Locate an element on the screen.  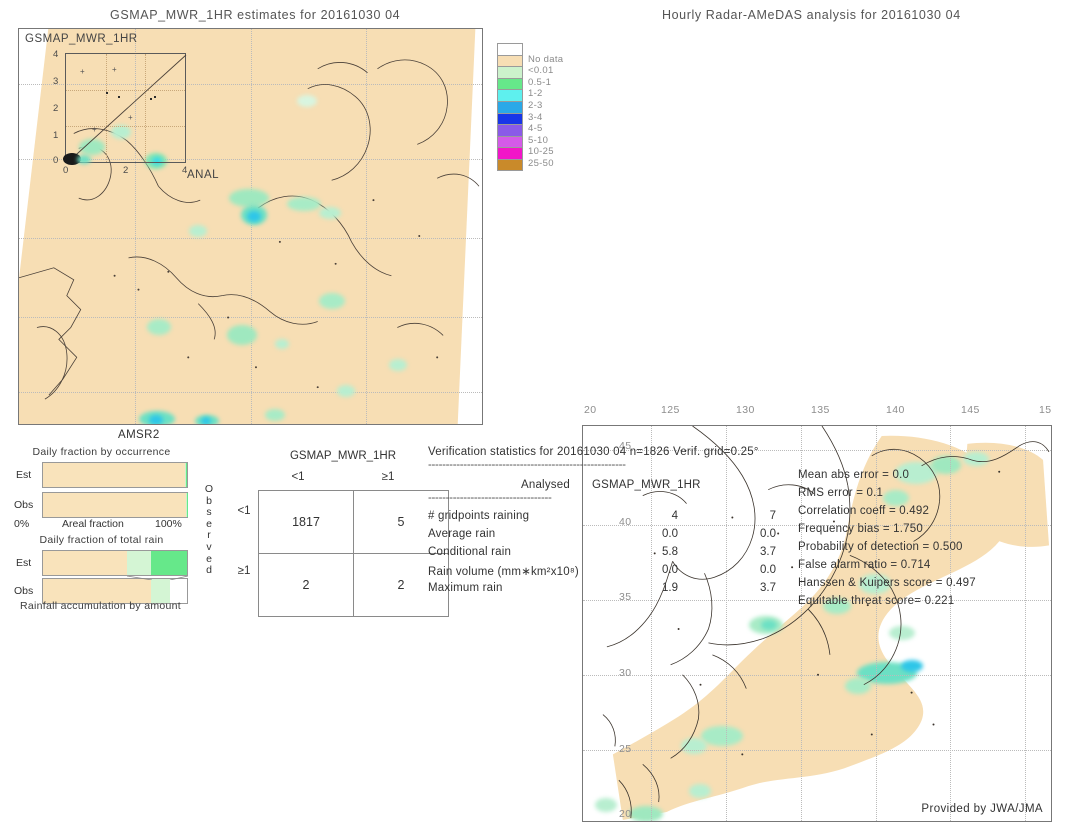
colorbar-label: No data is located at coordinates (545, 59).